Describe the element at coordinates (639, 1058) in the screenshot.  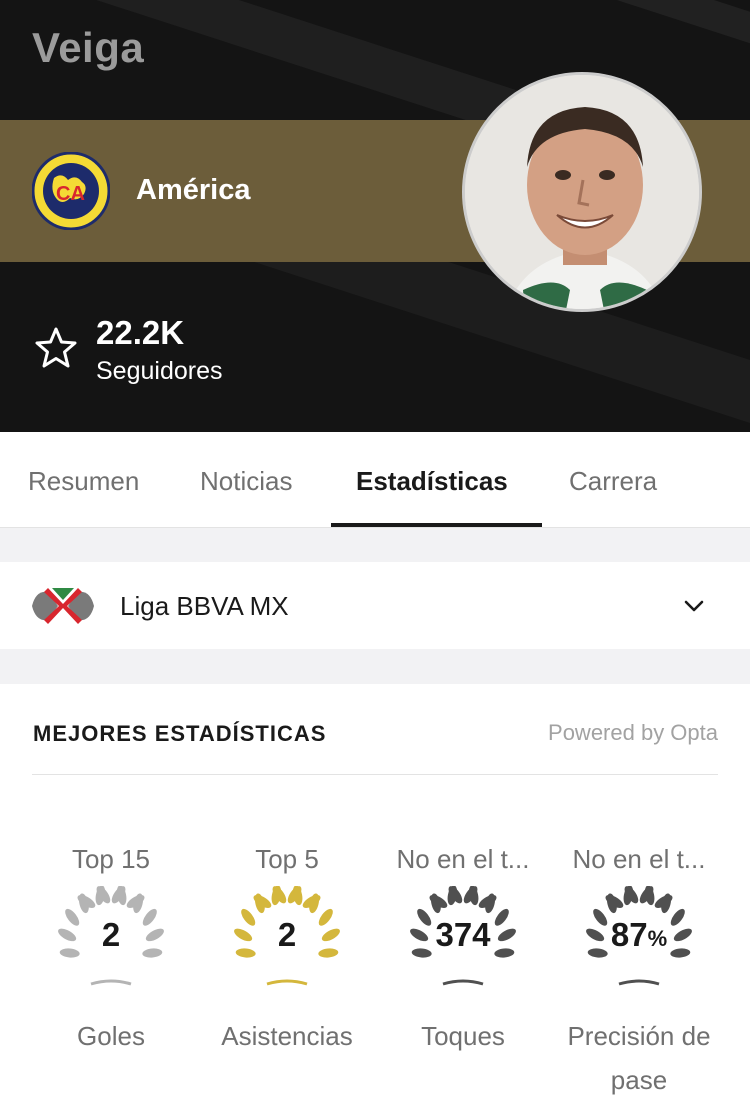
I see `stat-label: Precisión de pase` at that location.